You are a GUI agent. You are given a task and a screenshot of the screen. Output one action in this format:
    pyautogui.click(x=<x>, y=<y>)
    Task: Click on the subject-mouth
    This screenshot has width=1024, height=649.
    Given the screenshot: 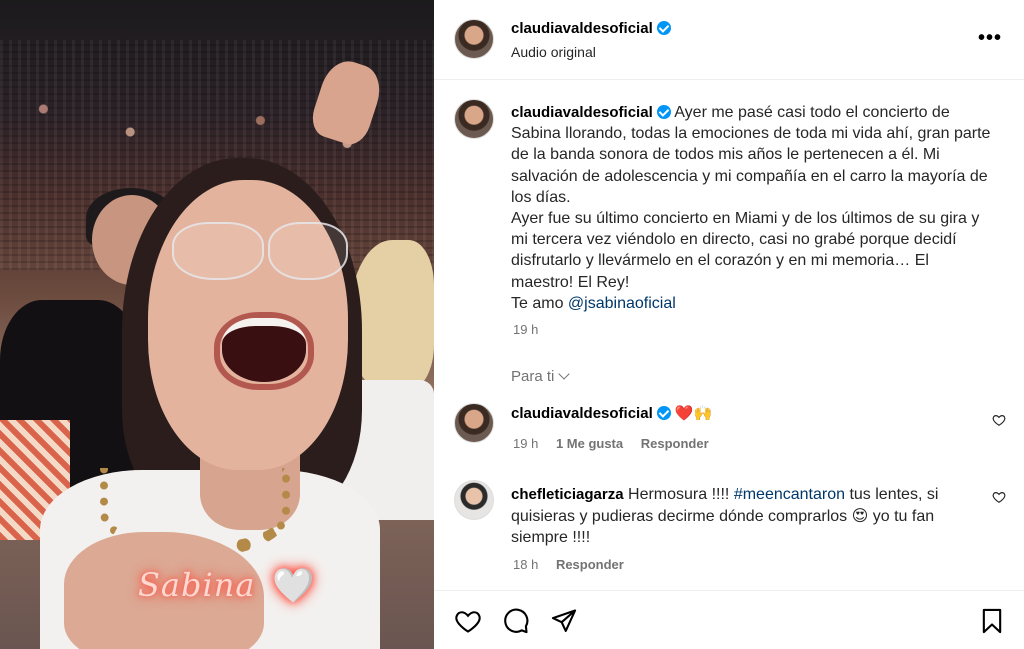 What is the action you would take?
    pyautogui.click(x=264, y=350)
    